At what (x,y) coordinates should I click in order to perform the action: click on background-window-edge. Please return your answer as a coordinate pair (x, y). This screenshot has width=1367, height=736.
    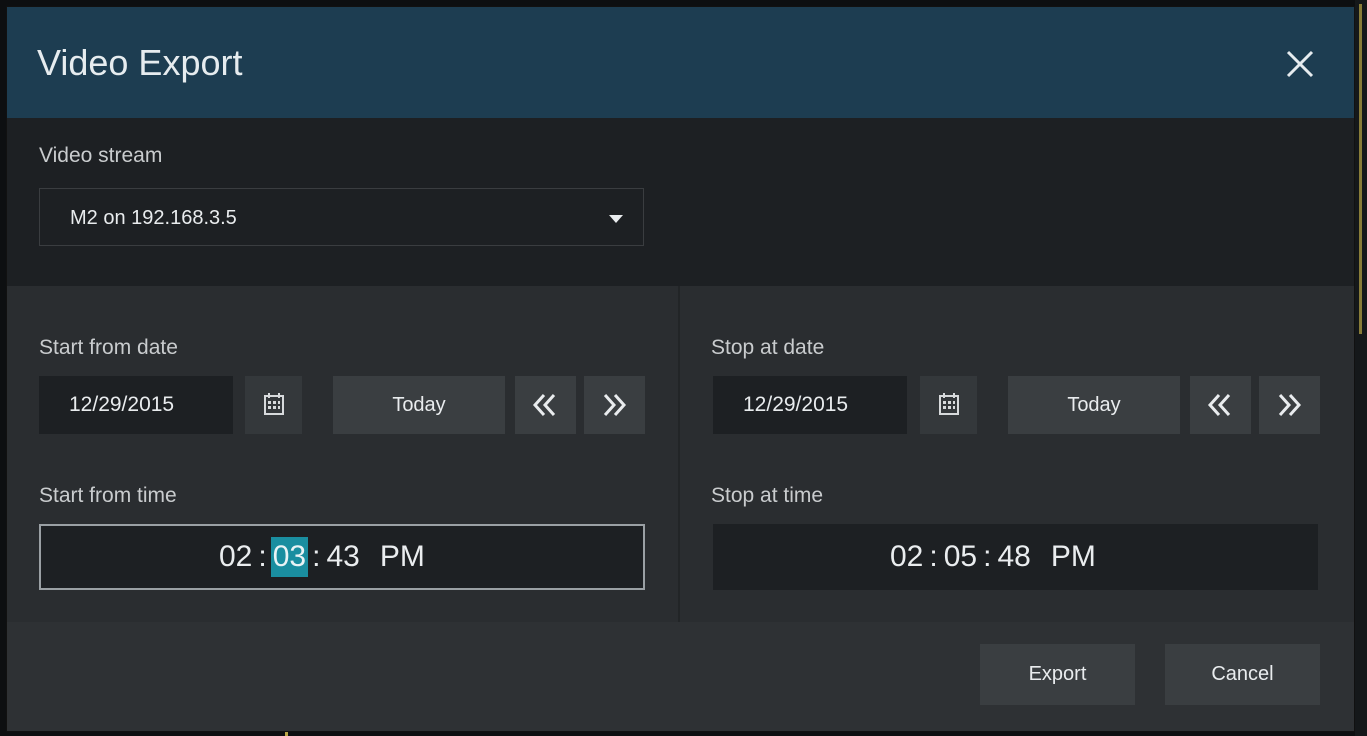
    Looking at the image, I should click on (1361, 368).